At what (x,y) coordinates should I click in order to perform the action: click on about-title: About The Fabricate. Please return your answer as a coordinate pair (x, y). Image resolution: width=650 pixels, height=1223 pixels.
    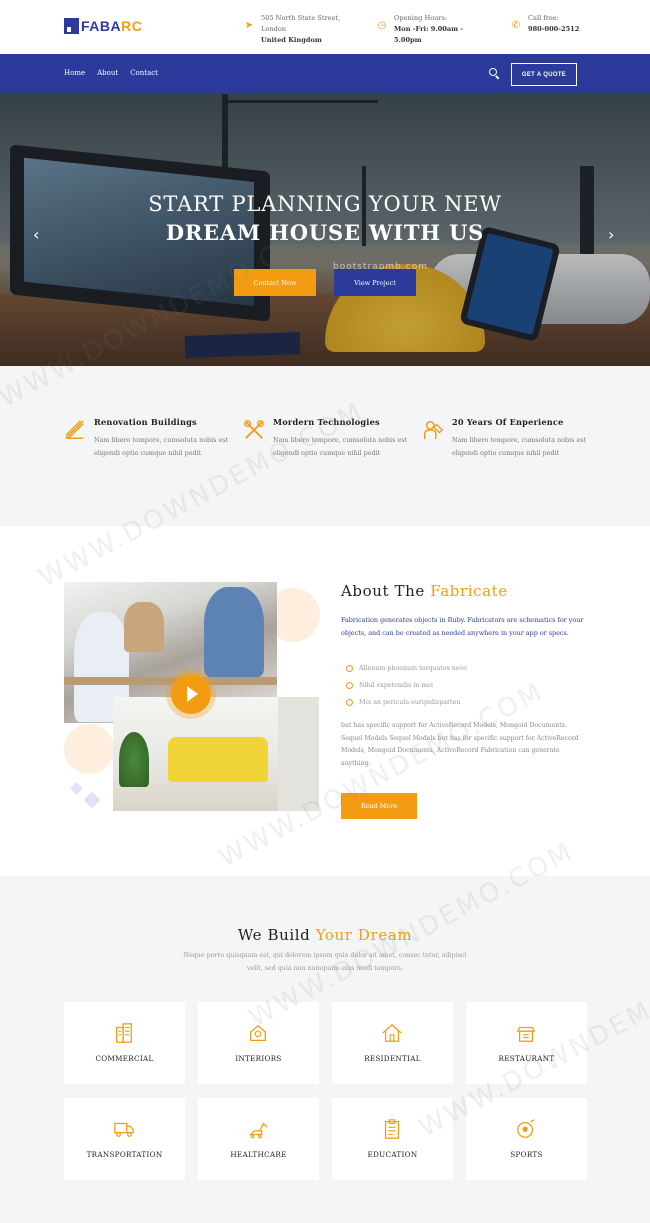
    Looking at the image, I should click on (424, 591).